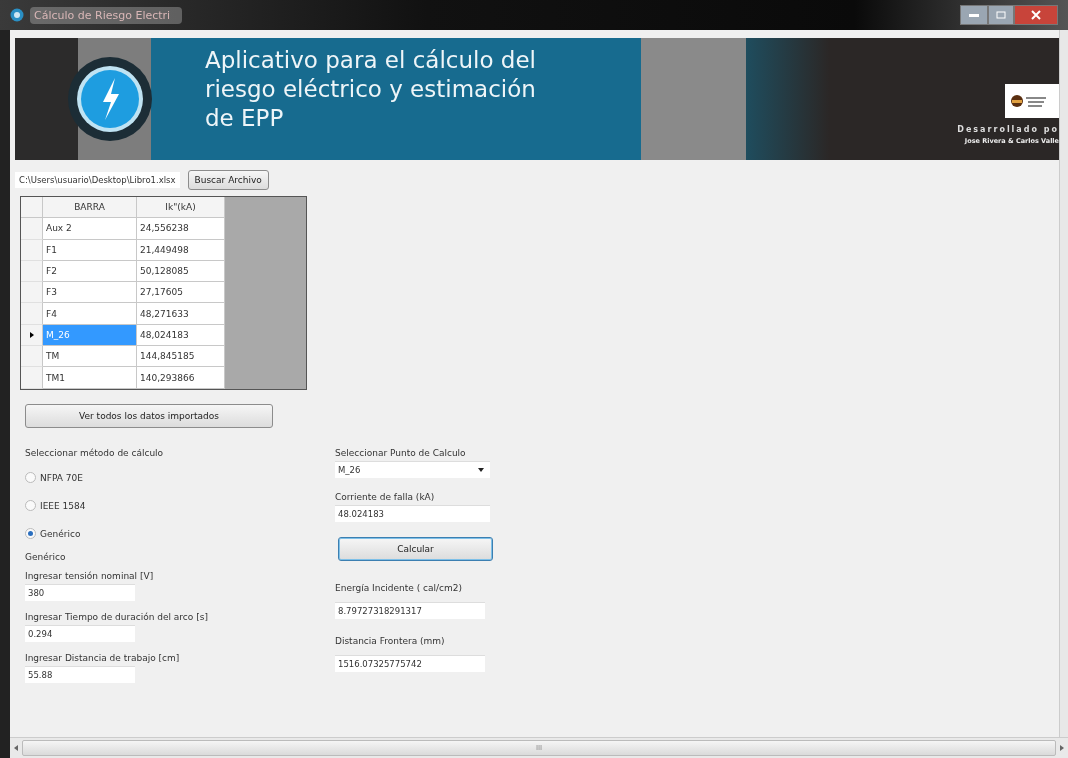  I want to click on dropdown-caret-icon, so click(481, 470).